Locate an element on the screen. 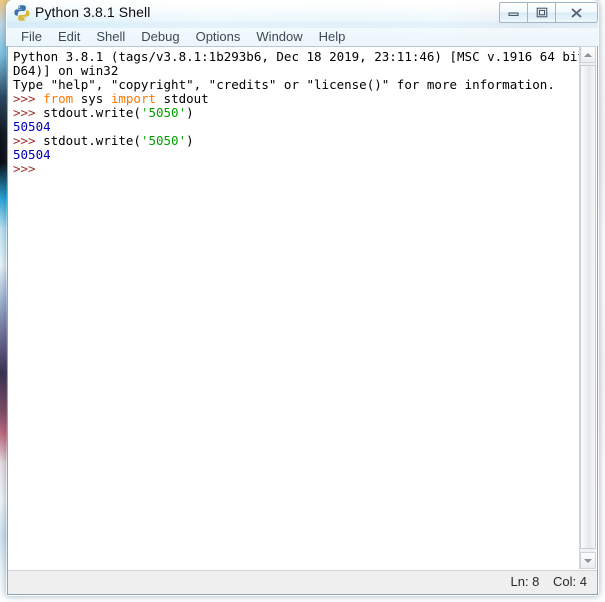  close-button is located at coordinates (576, 12).